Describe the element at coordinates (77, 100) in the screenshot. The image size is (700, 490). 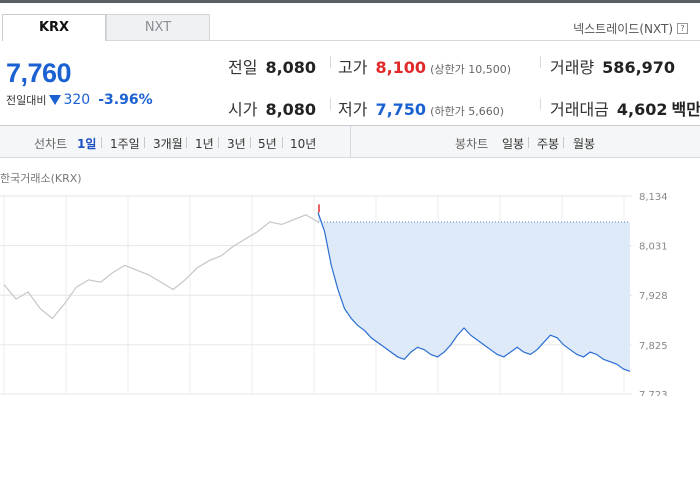
I see `change-amount: 320` at that location.